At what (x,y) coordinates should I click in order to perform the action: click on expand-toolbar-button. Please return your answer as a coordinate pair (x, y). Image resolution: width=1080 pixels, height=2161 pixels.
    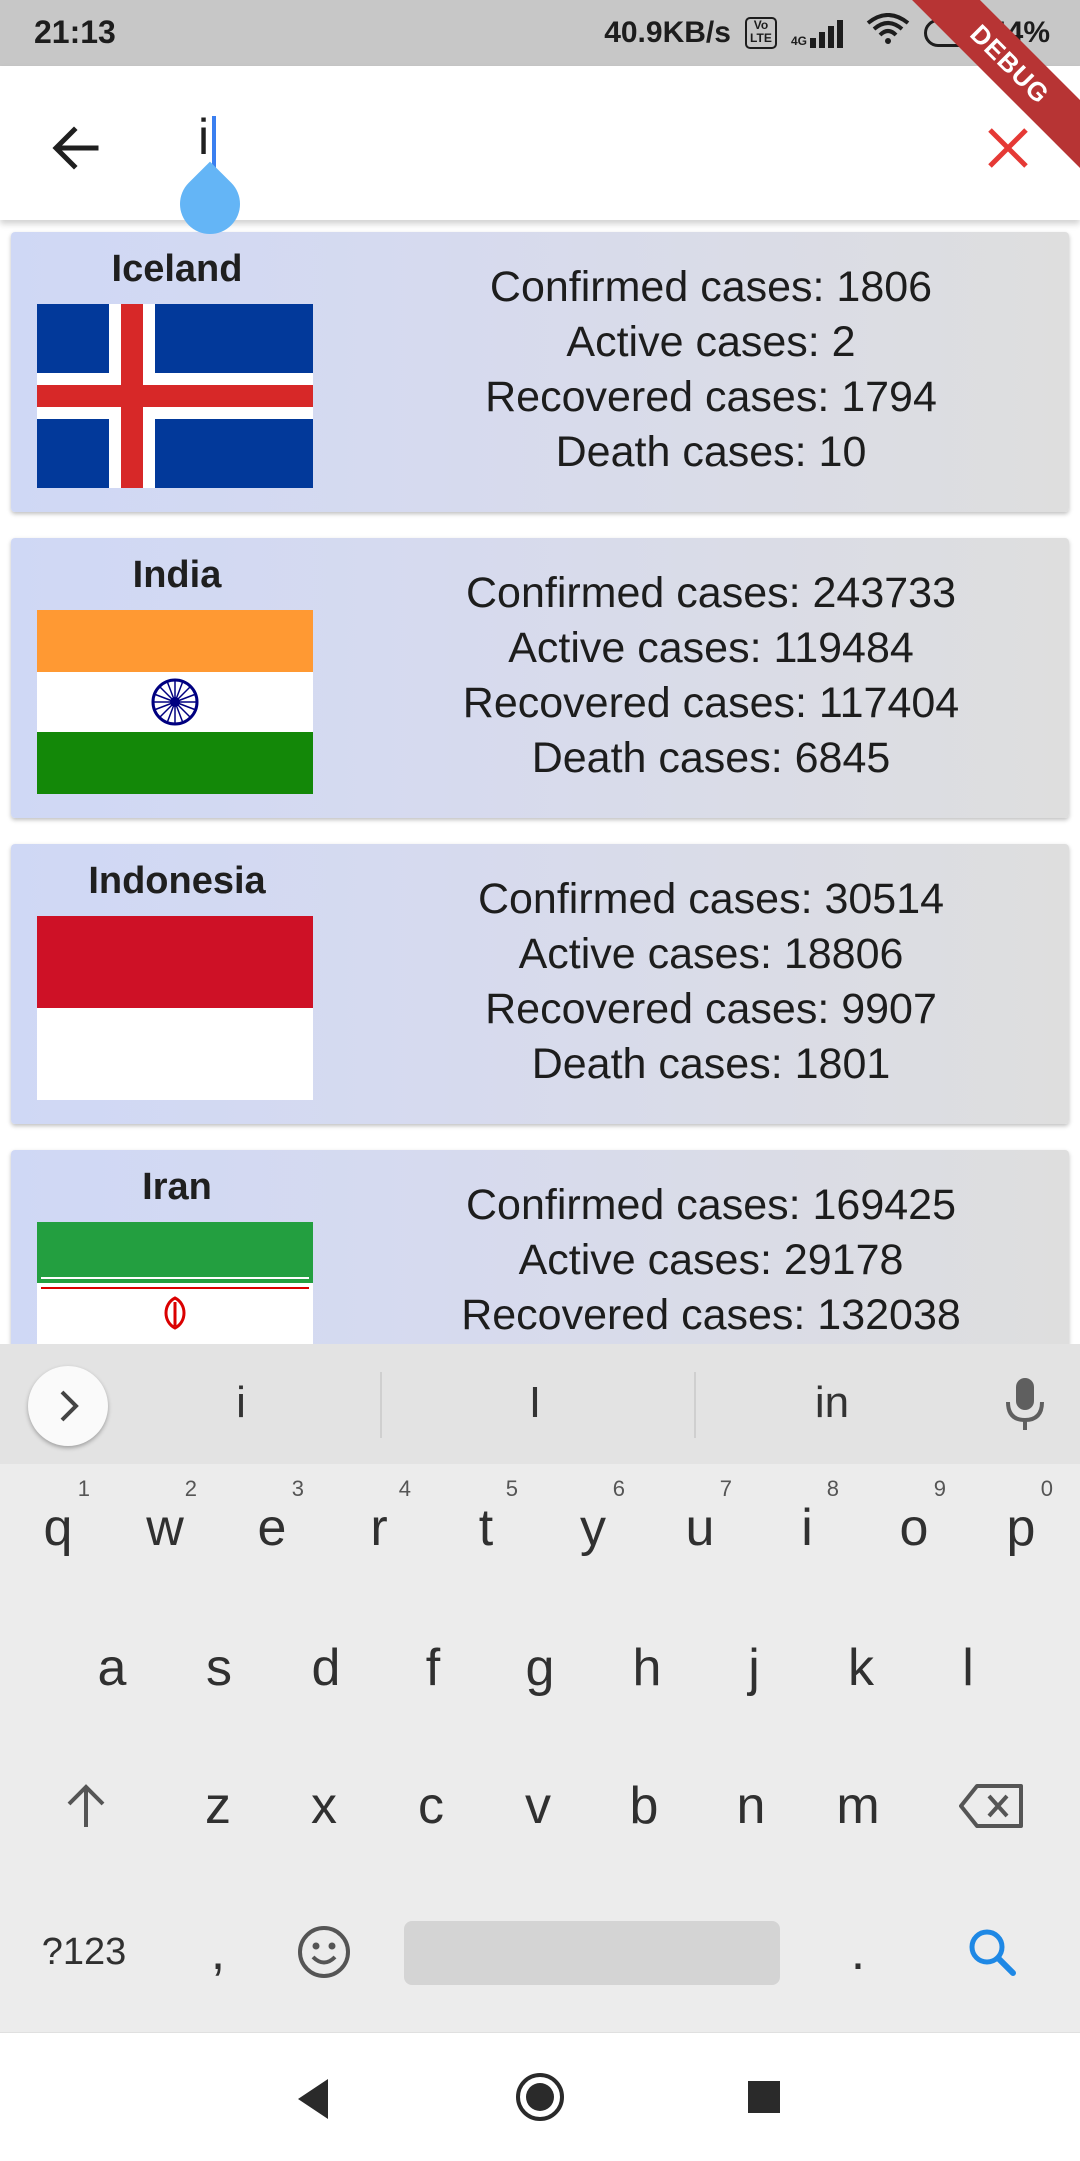
    Looking at the image, I should click on (68, 1406).